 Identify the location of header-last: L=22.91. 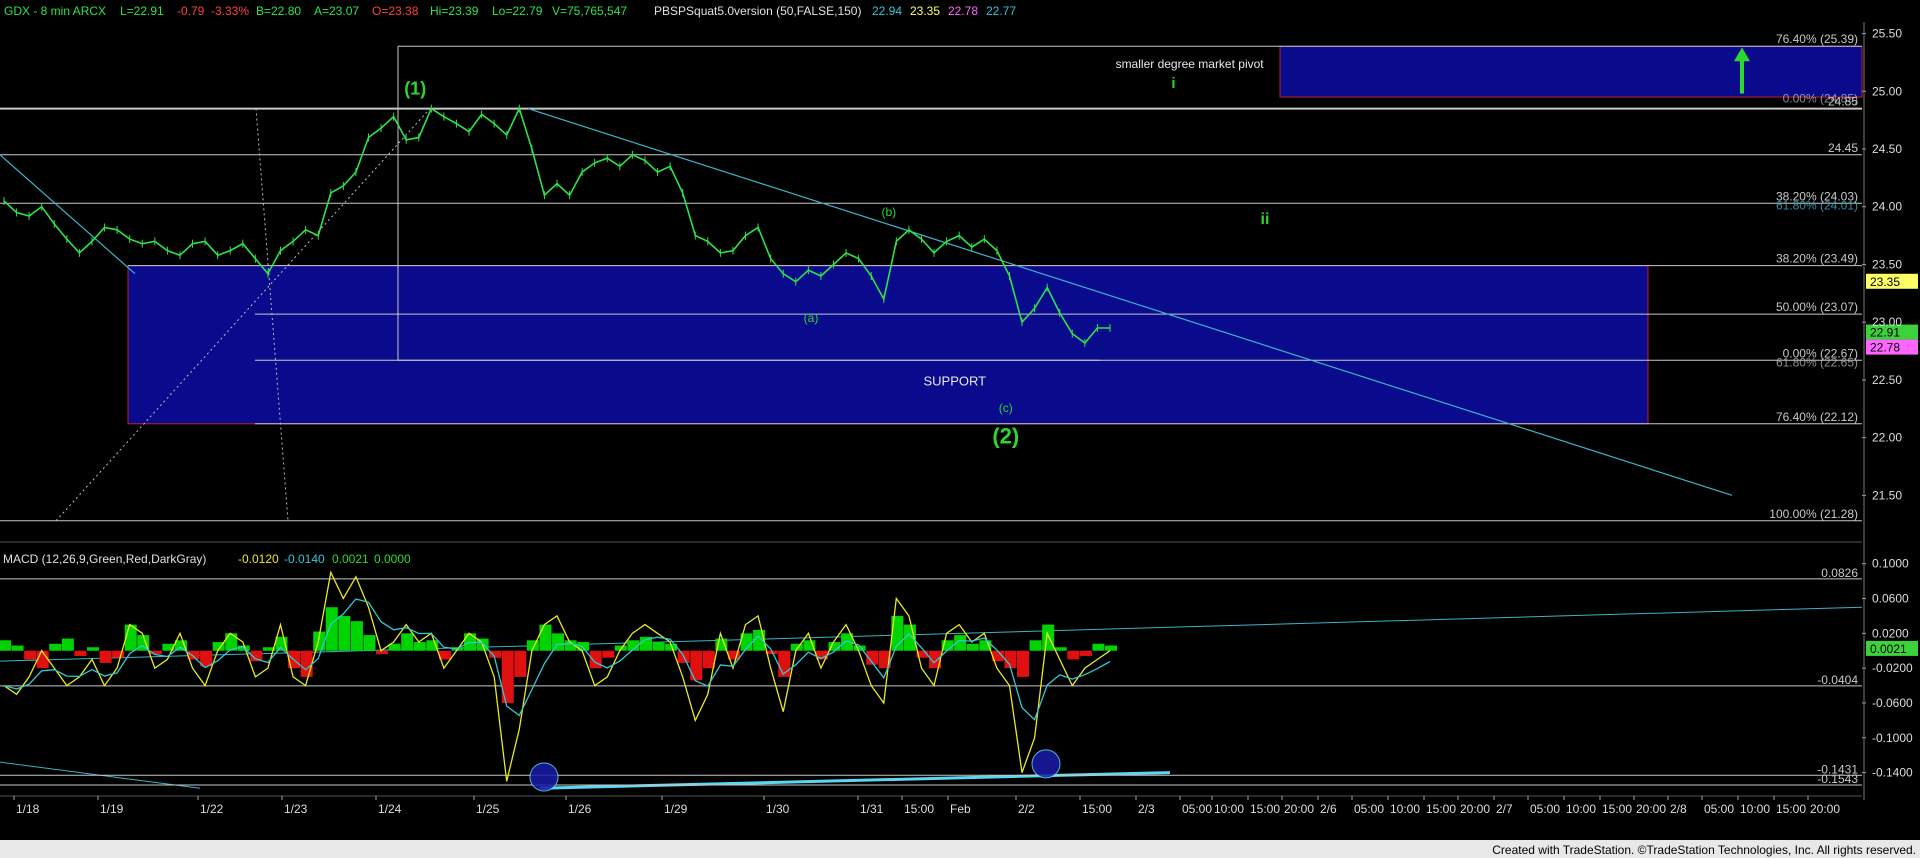
(142, 11).